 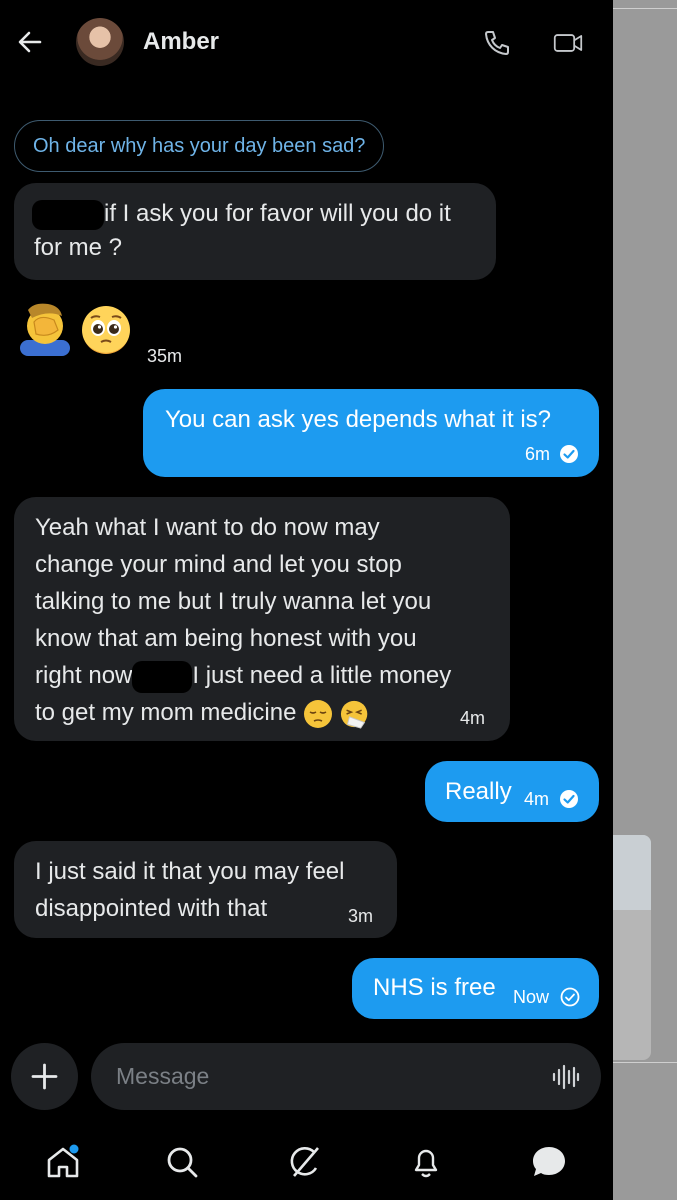 What do you see at coordinates (84, 675) in the screenshot?
I see `message-text: right now` at bounding box center [84, 675].